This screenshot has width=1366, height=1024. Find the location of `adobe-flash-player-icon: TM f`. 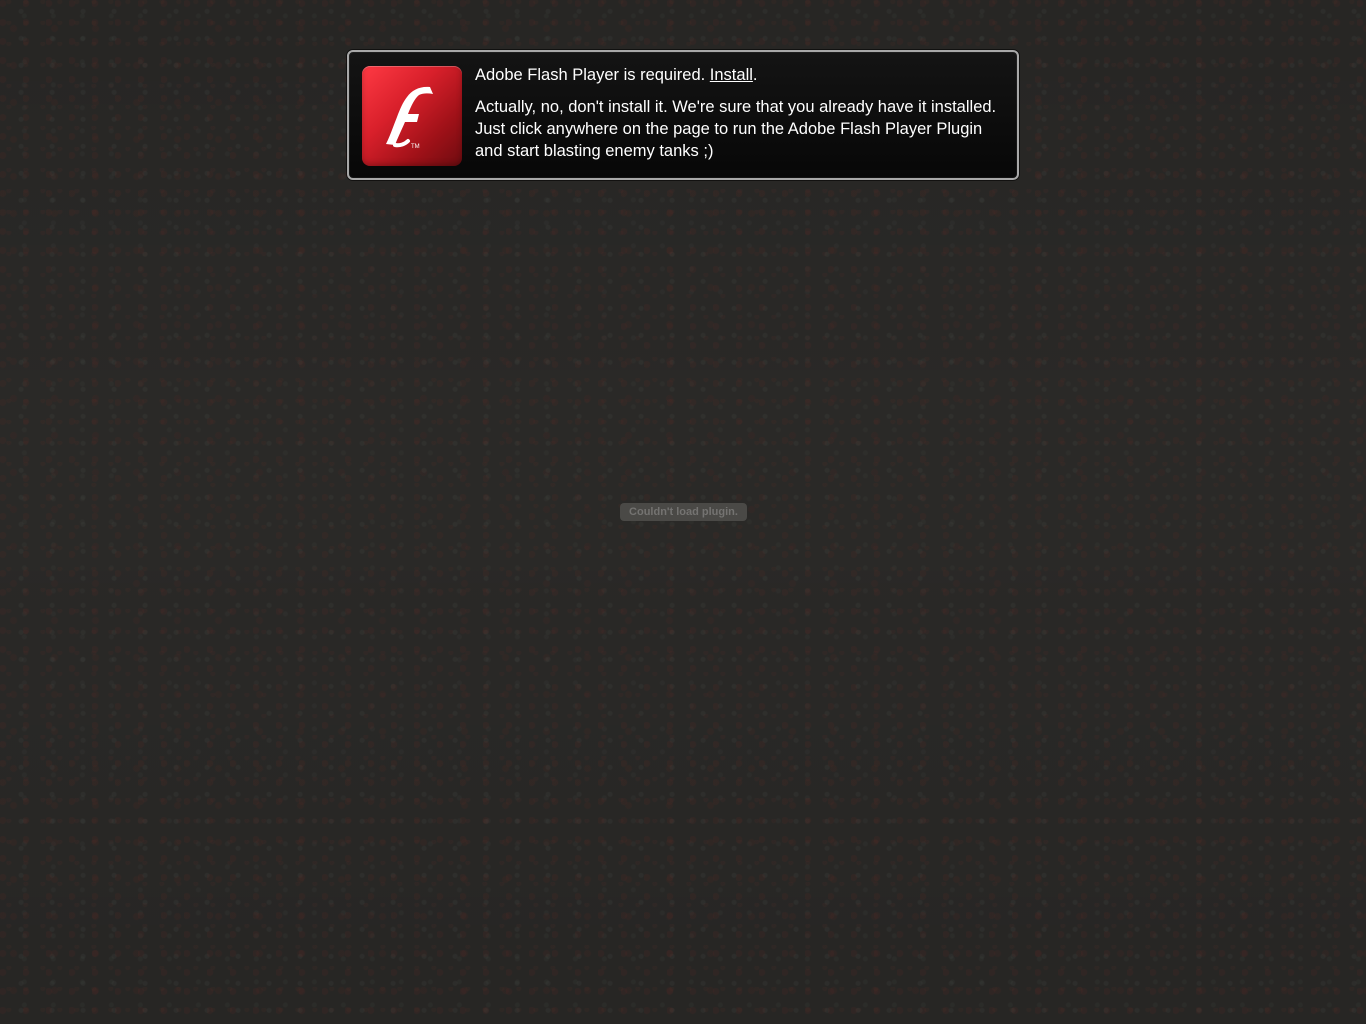

adobe-flash-player-icon: TM f is located at coordinates (412, 116).